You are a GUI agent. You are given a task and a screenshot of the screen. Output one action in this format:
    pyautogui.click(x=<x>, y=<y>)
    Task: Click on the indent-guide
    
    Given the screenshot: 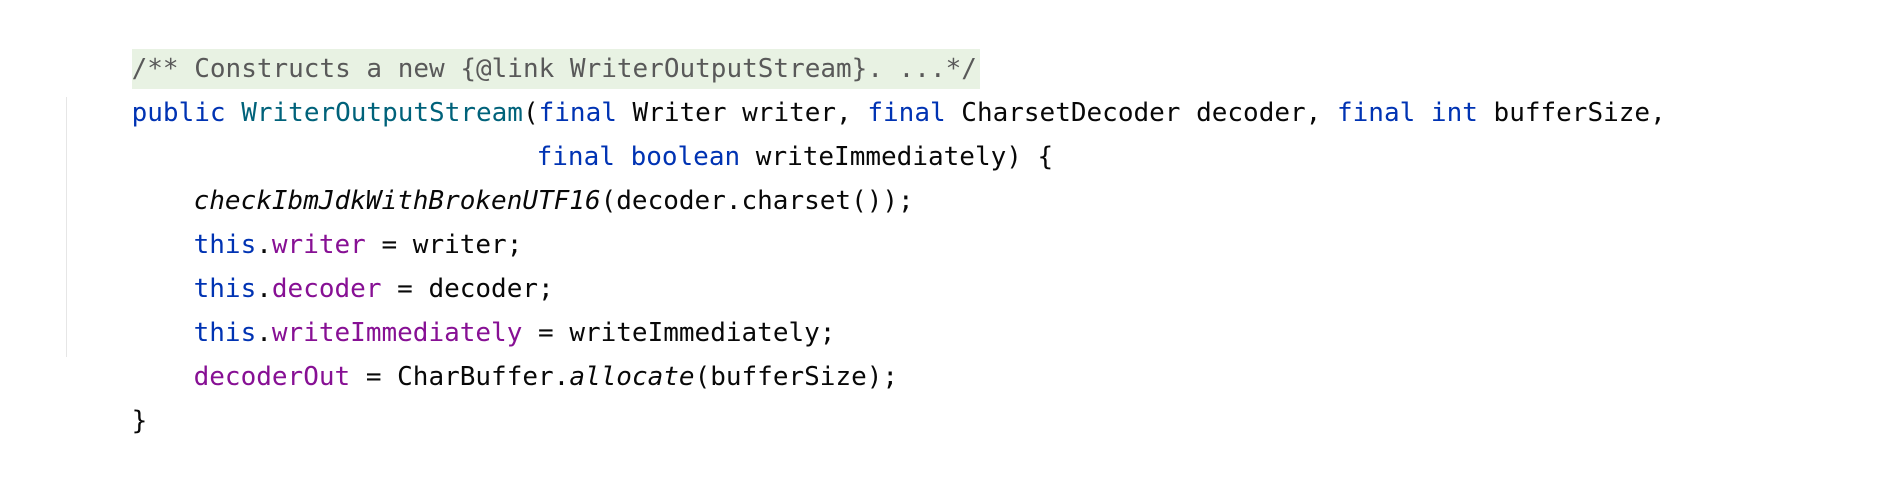 What is the action you would take?
    pyautogui.click(x=66, y=227)
    